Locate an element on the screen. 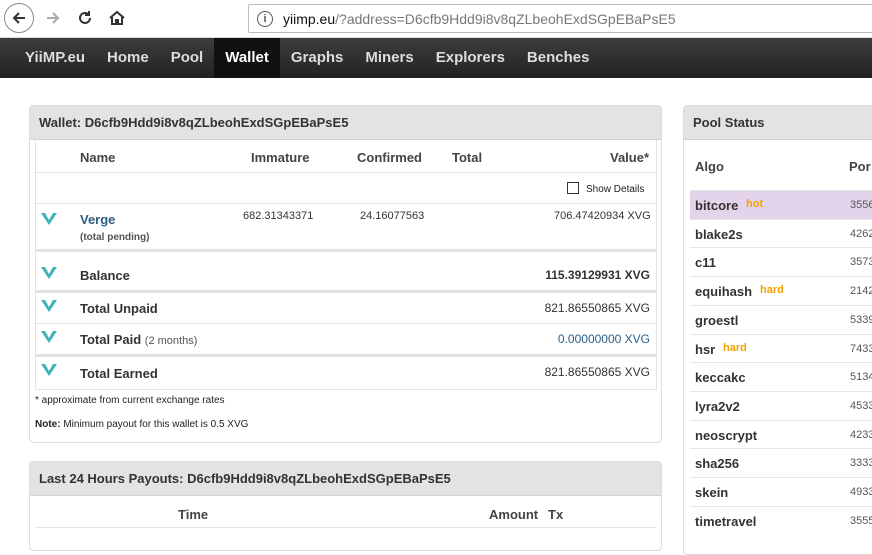  algo-port: 3573 is located at coordinates (861, 262).